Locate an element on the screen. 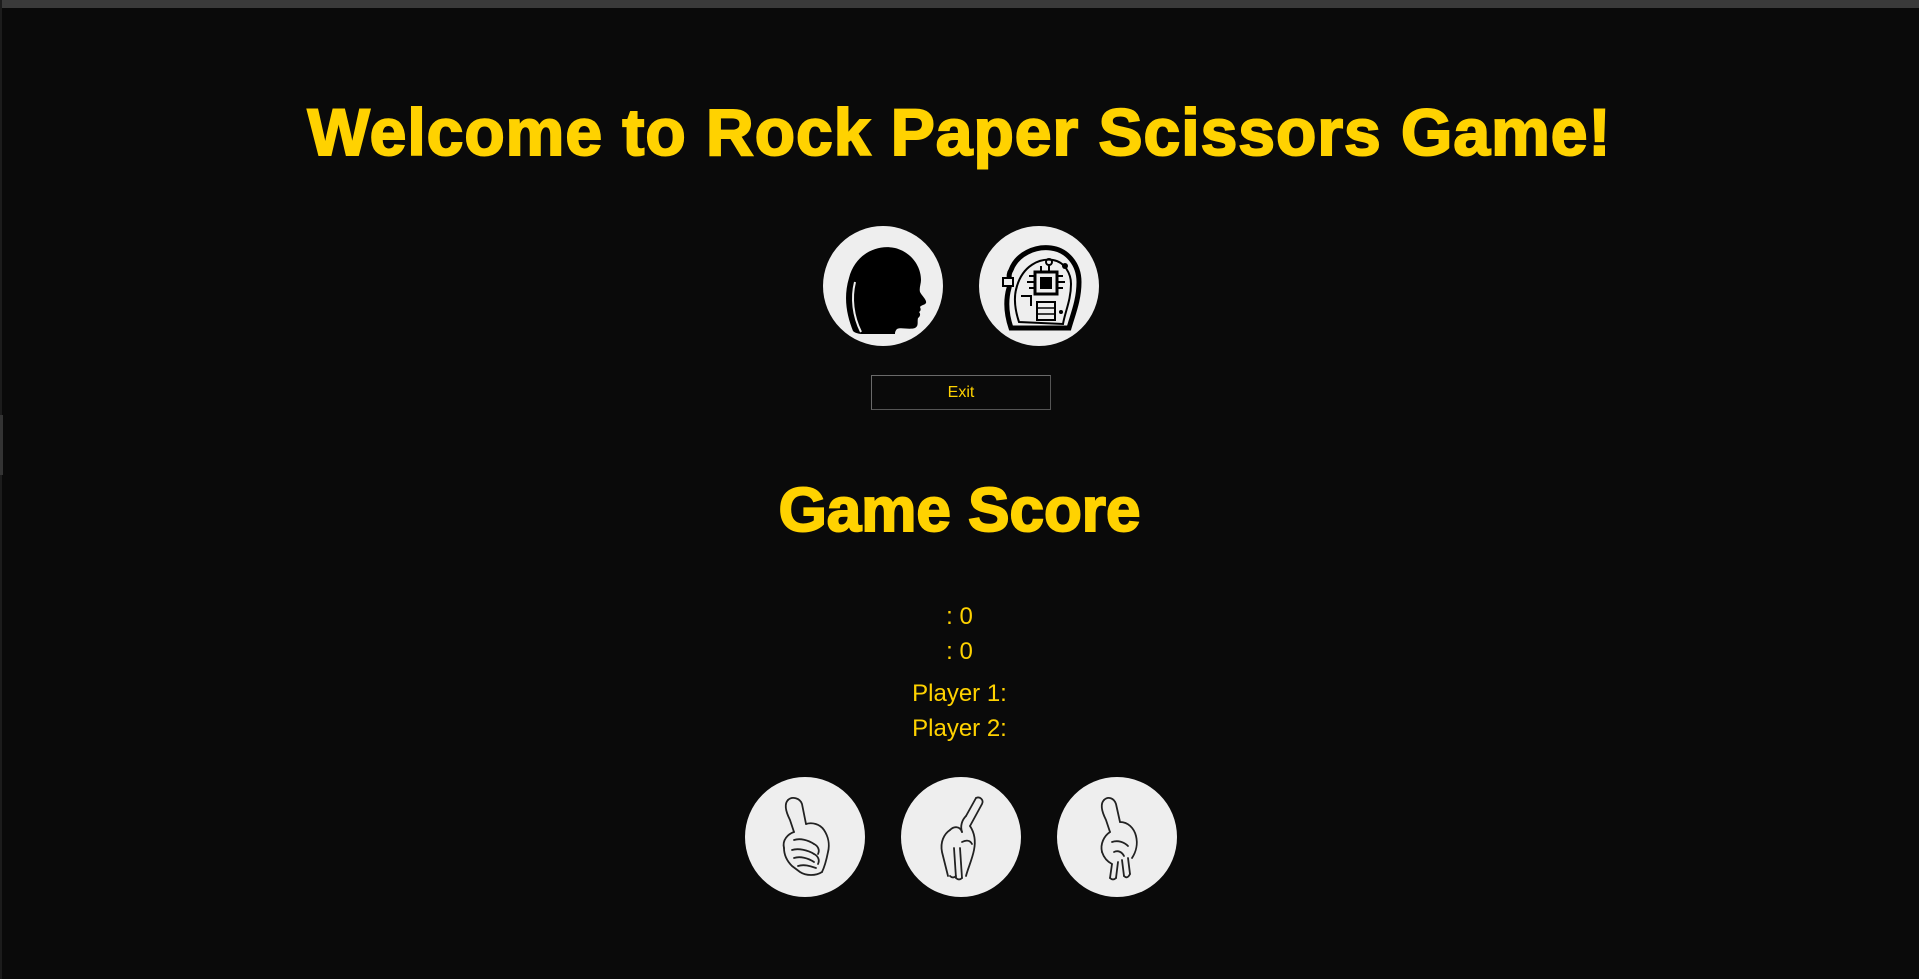 Image resolution: width=1919 pixels, height=979 pixels. paper-button is located at coordinates (961, 837).